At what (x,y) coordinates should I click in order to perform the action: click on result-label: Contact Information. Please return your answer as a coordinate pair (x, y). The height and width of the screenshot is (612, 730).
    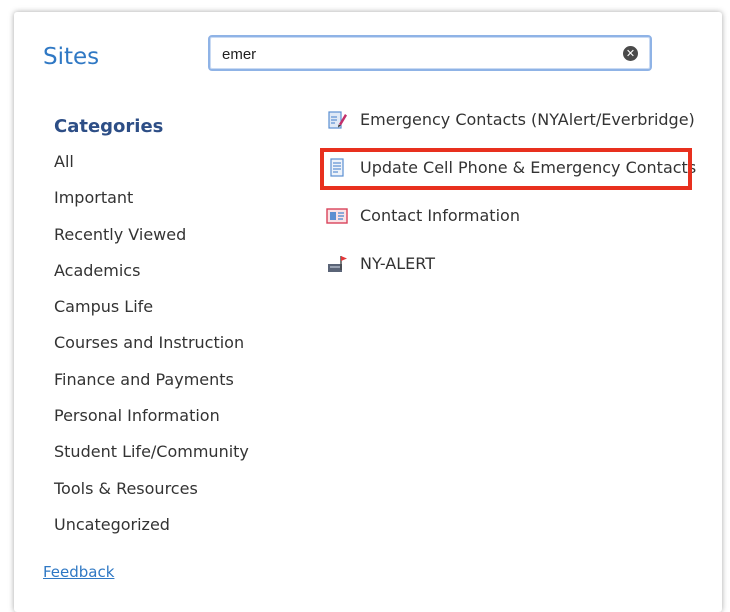
    Looking at the image, I should click on (440, 215).